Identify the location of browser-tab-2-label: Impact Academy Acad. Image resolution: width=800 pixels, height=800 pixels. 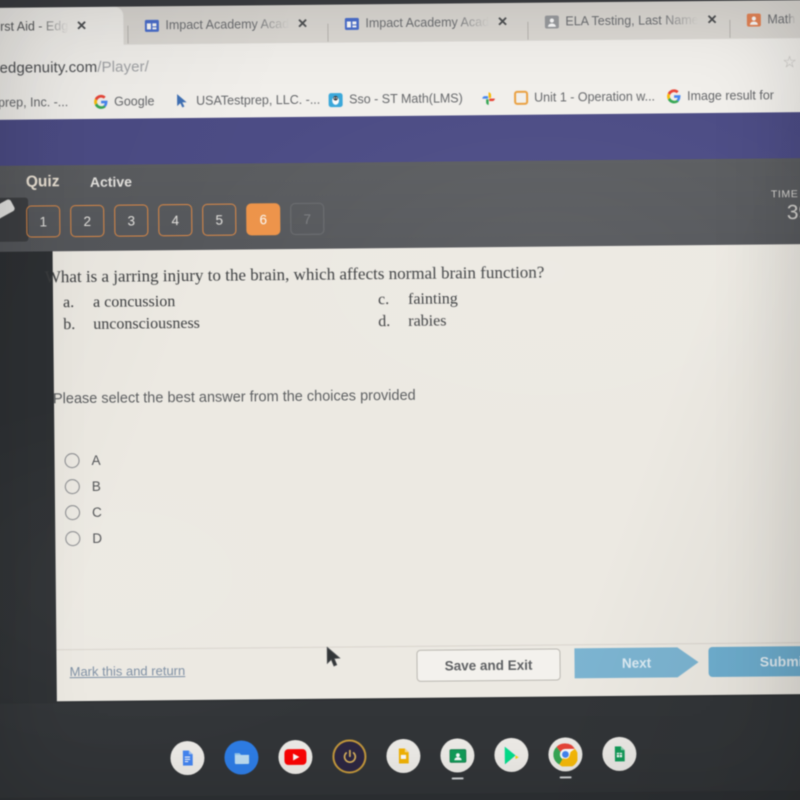
(227, 25).